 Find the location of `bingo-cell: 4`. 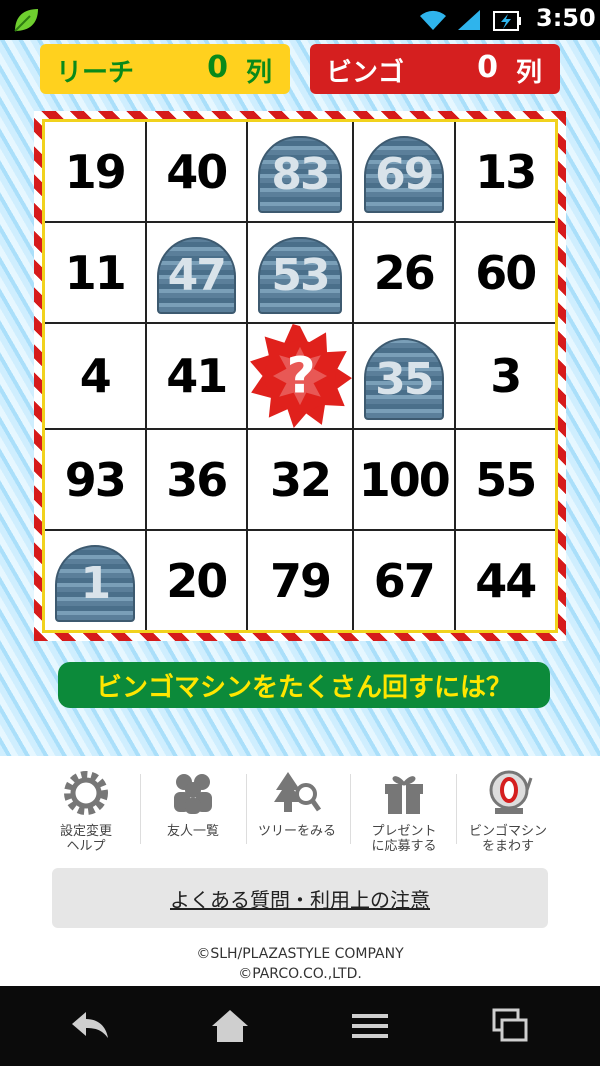

bingo-cell: 4 is located at coordinates (95, 376).